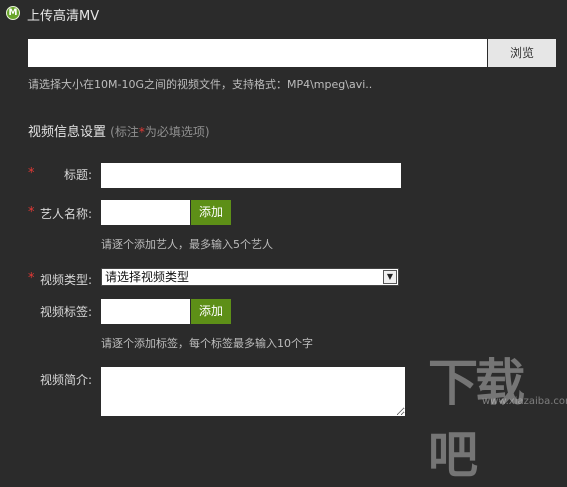  Describe the element at coordinates (253, 391) in the screenshot. I see `intro-textarea` at that location.